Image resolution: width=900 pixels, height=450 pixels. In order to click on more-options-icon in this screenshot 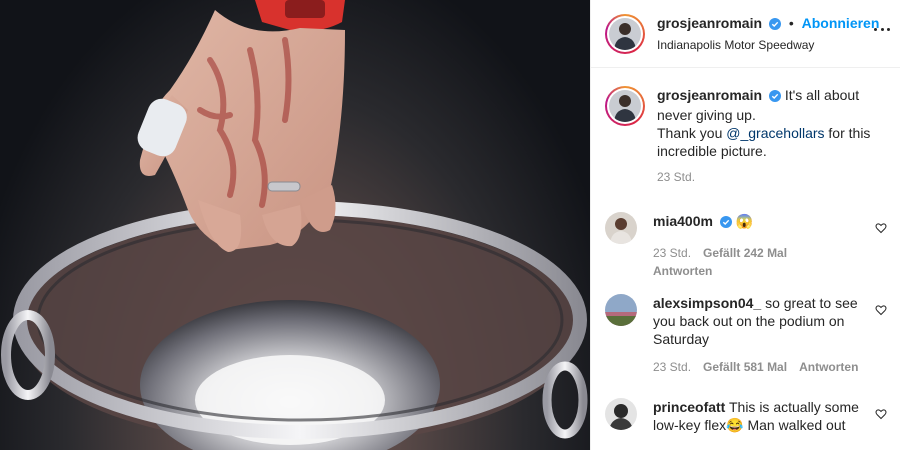, I will do `click(882, 30)`.